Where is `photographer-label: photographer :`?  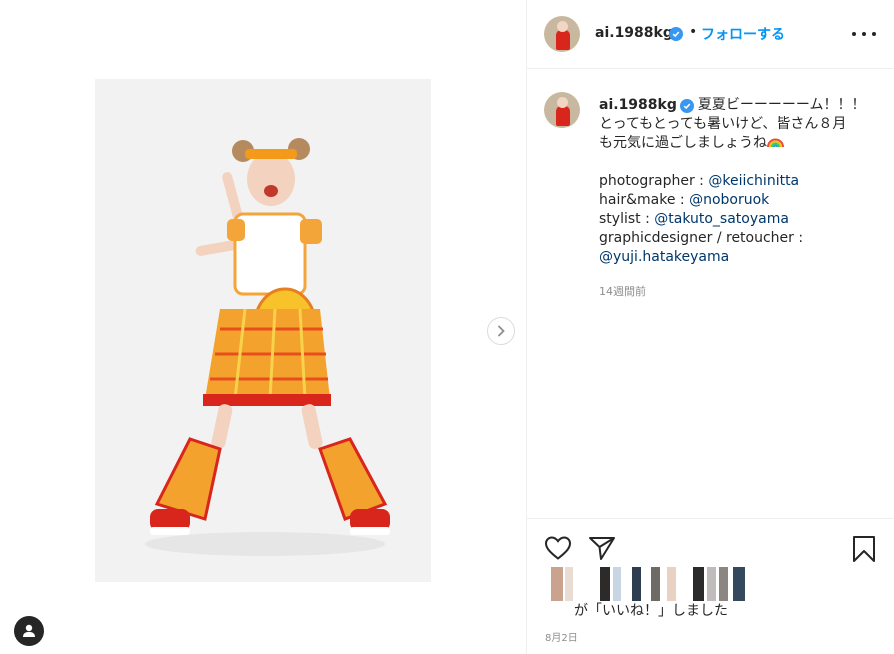
photographer-label: photographer : is located at coordinates (654, 181).